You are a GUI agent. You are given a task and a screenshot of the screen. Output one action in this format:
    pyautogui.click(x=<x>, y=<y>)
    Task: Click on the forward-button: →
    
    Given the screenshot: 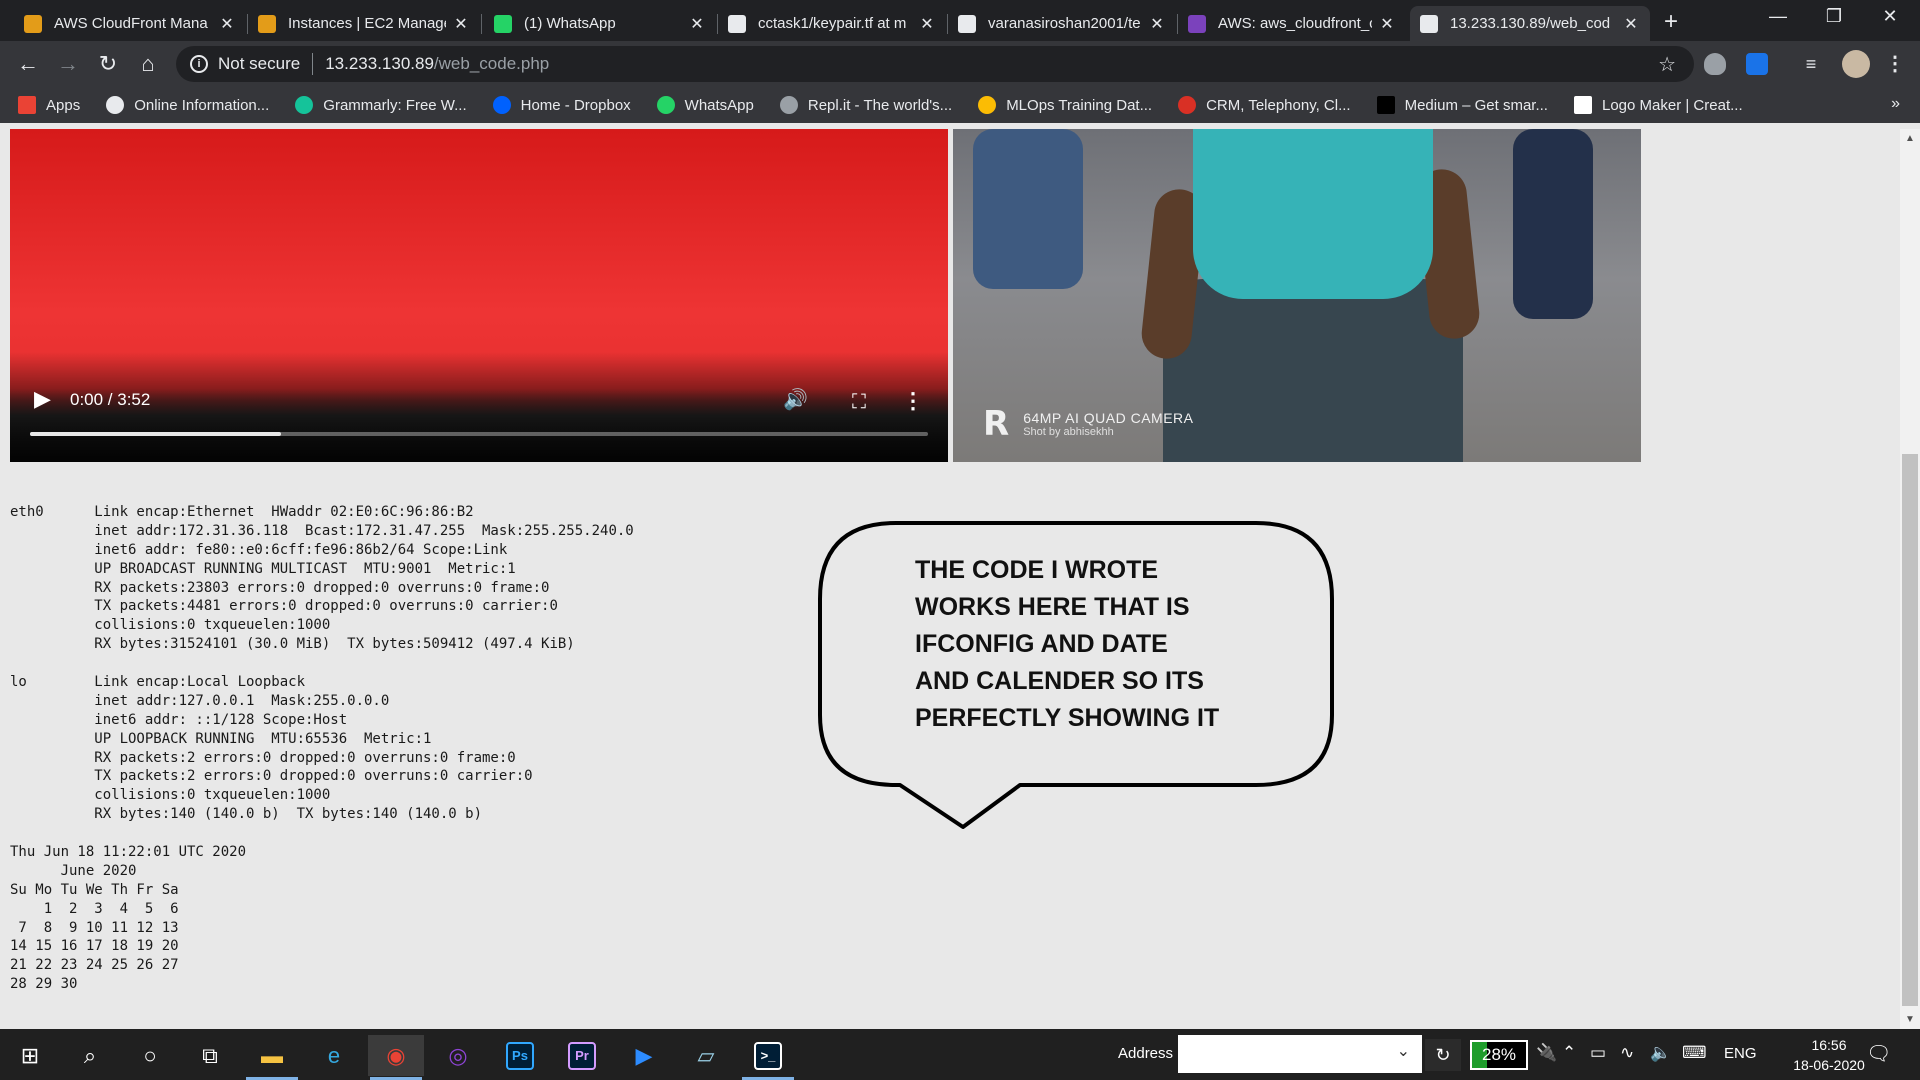 What is the action you would take?
    pyautogui.click(x=68, y=64)
    